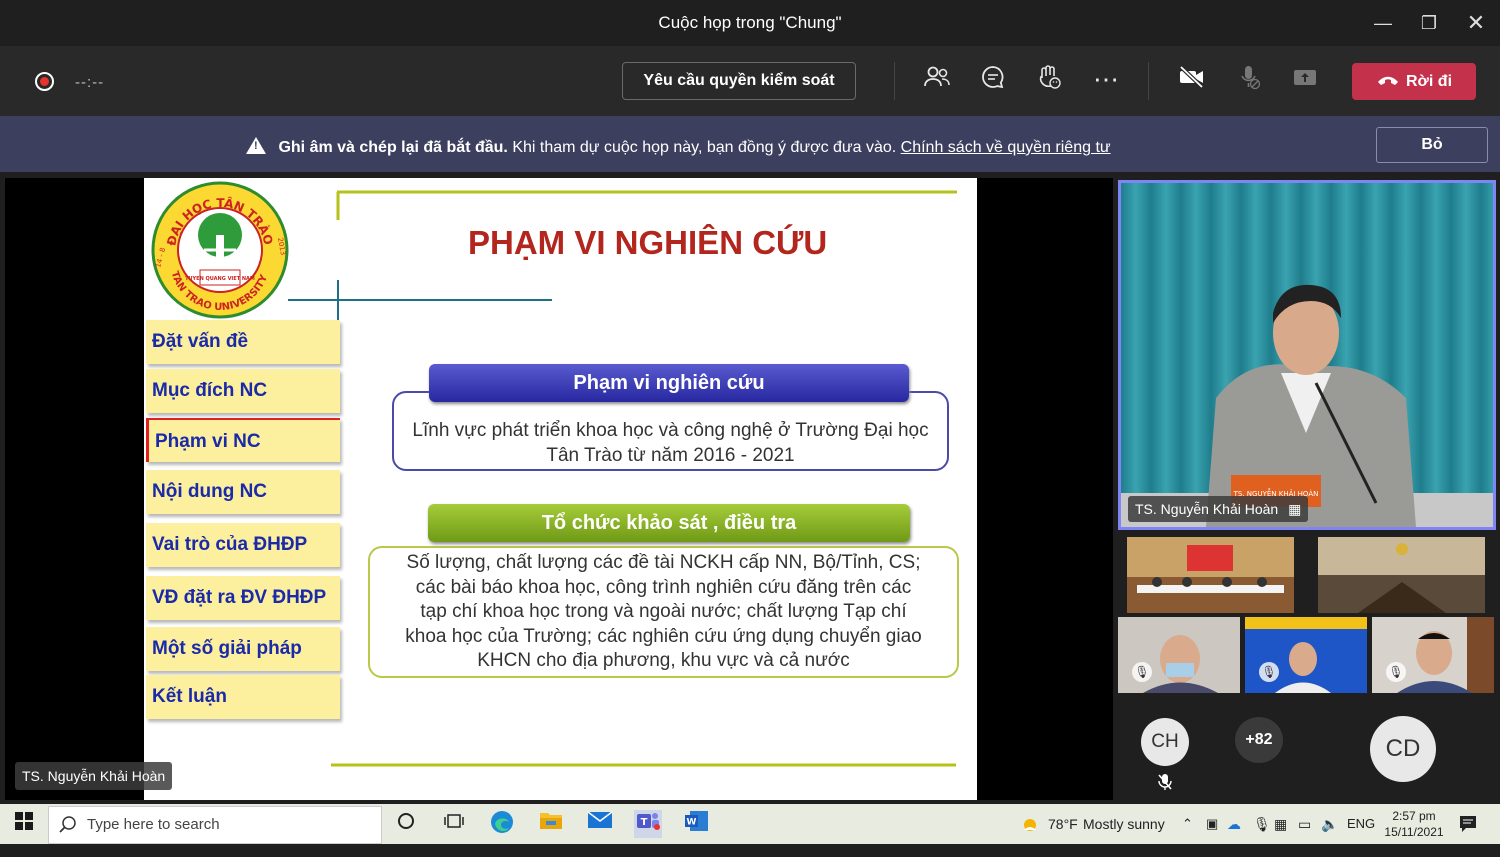  I want to click on clock-date: 15/11/2021, so click(1414, 832).